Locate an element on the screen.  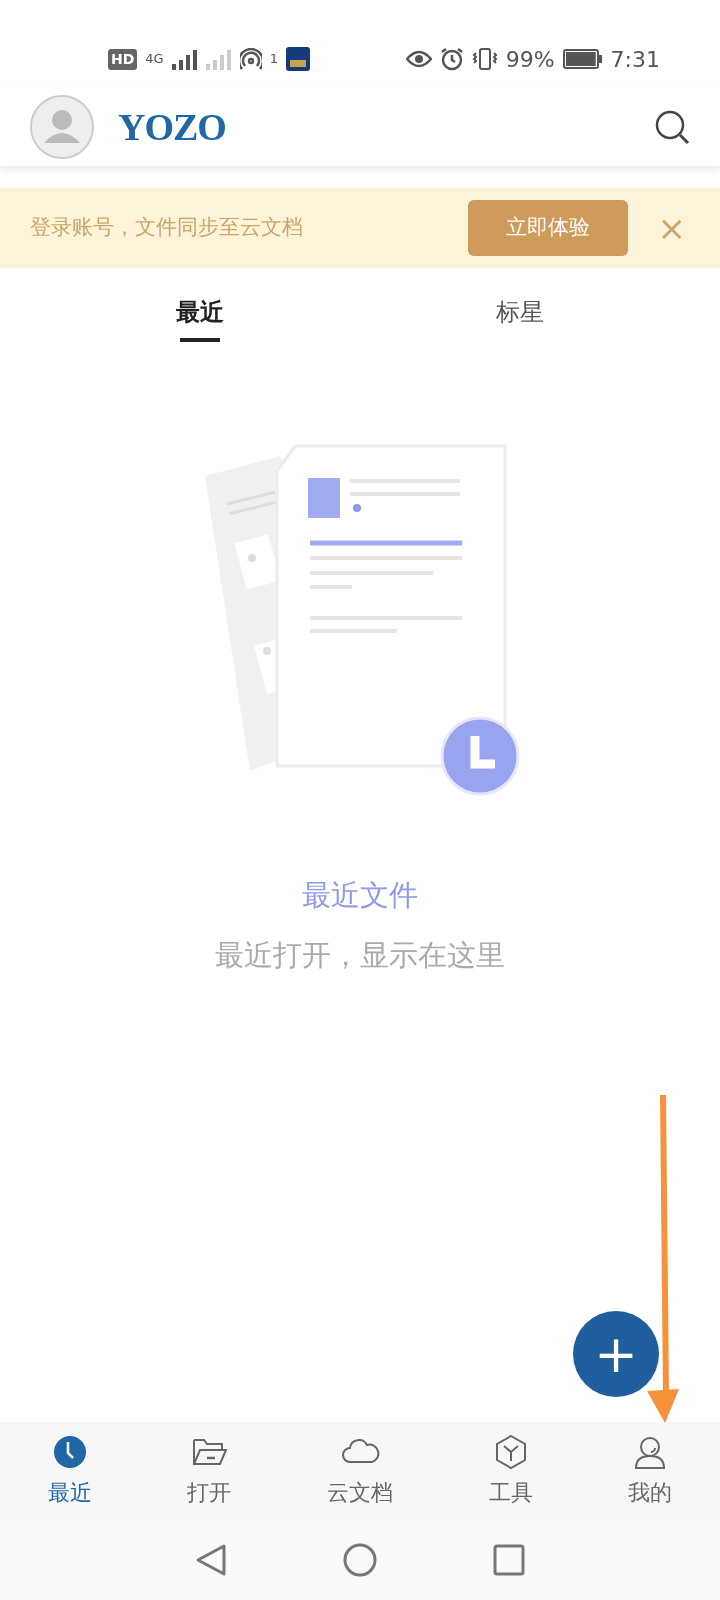
alarm-icon is located at coordinates (451, 59).